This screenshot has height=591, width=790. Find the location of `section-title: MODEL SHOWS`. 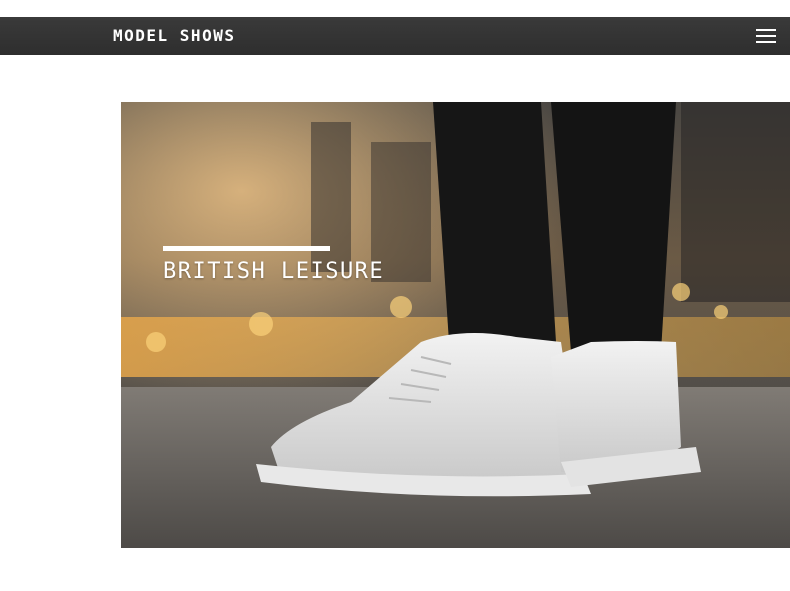

section-title: MODEL SHOWS is located at coordinates (174, 35).